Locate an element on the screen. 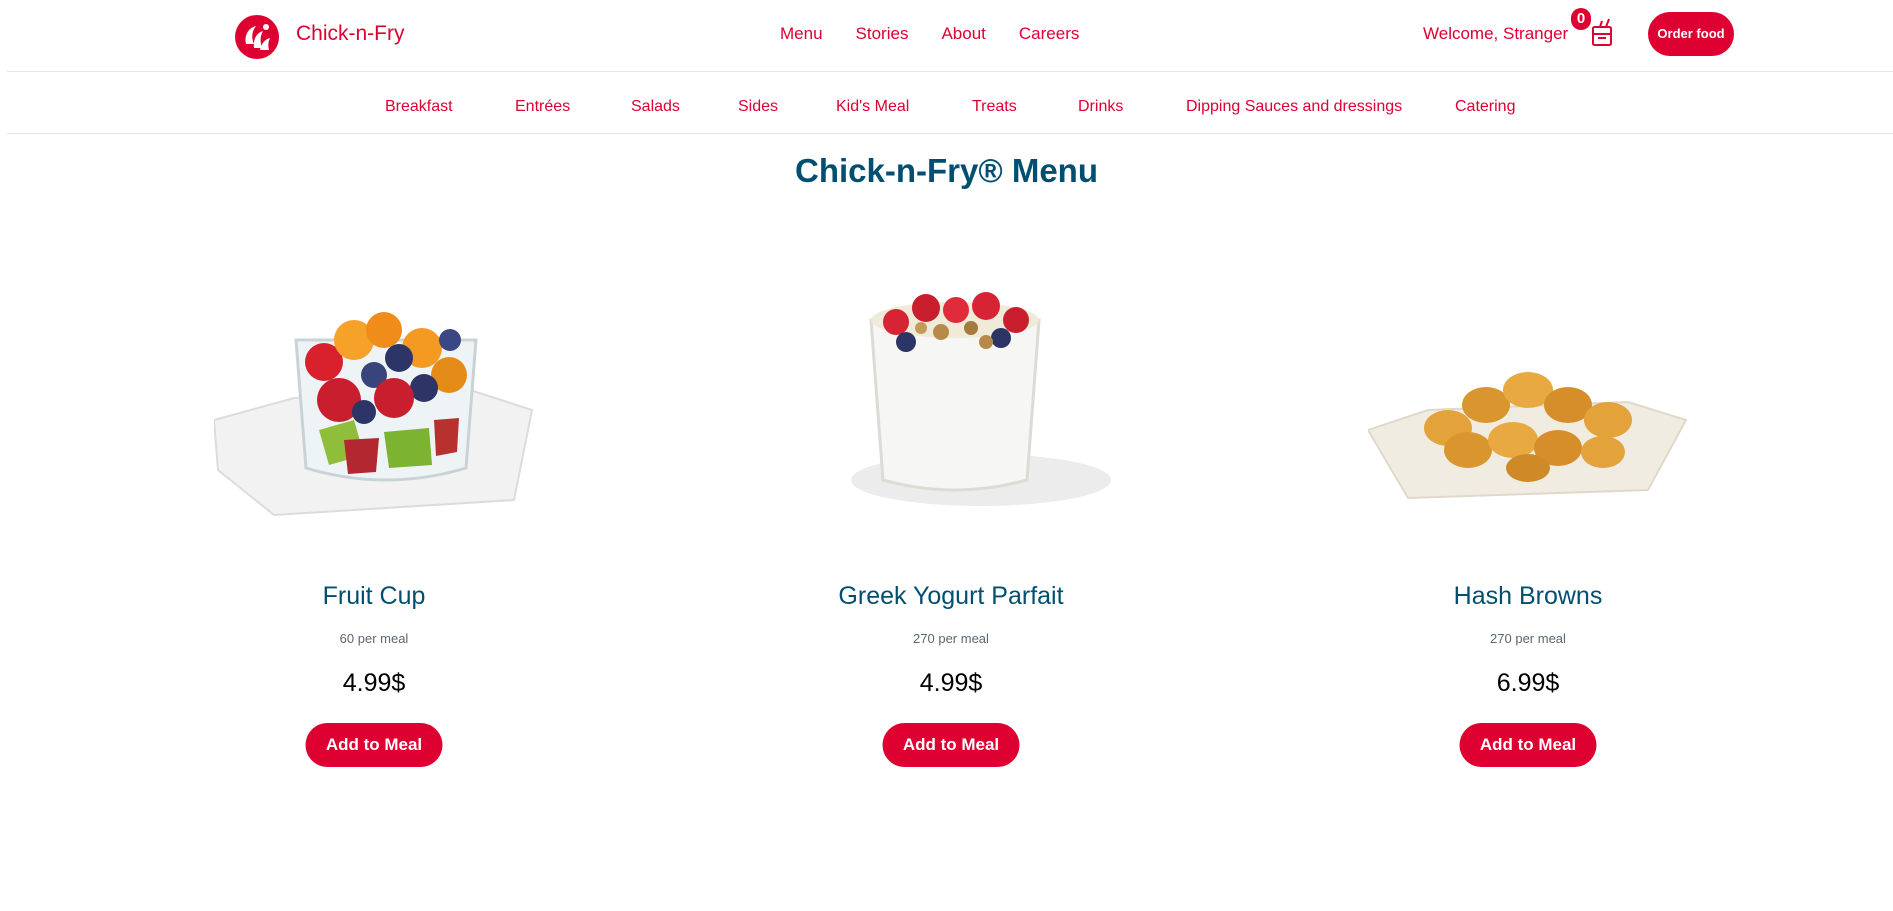 This screenshot has height=911, width=1893. item-price: 6.99$ is located at coordinates (1528, 683).